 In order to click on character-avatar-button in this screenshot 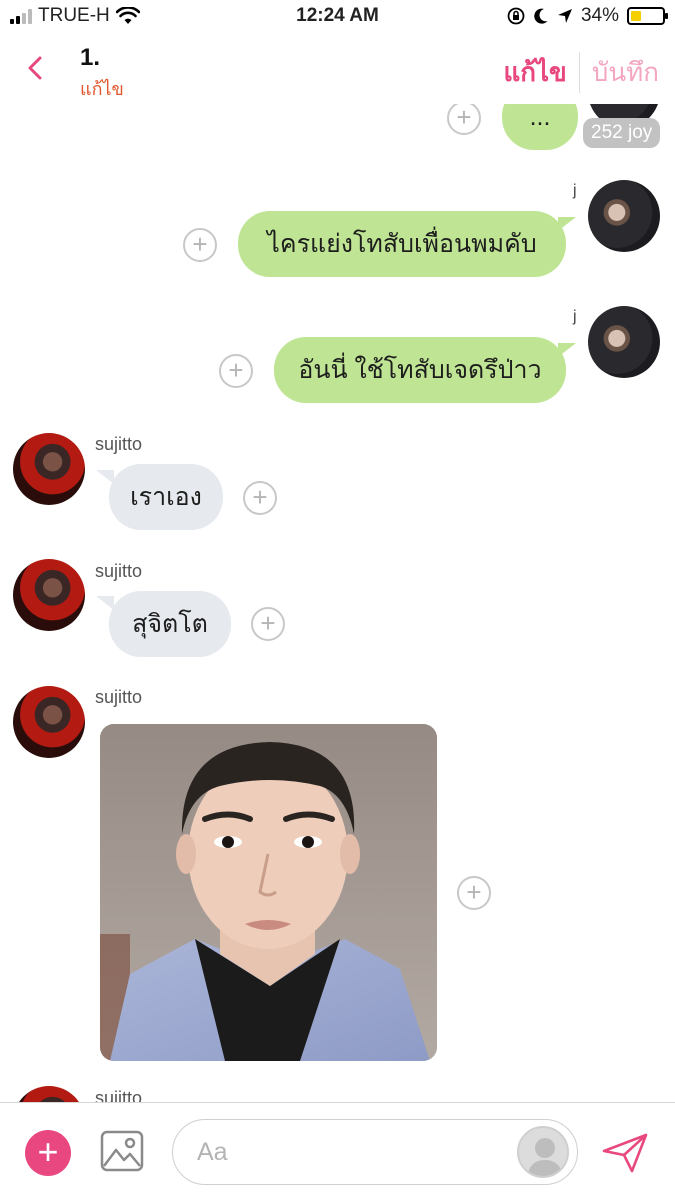, I will do `click(543, 1152)`.